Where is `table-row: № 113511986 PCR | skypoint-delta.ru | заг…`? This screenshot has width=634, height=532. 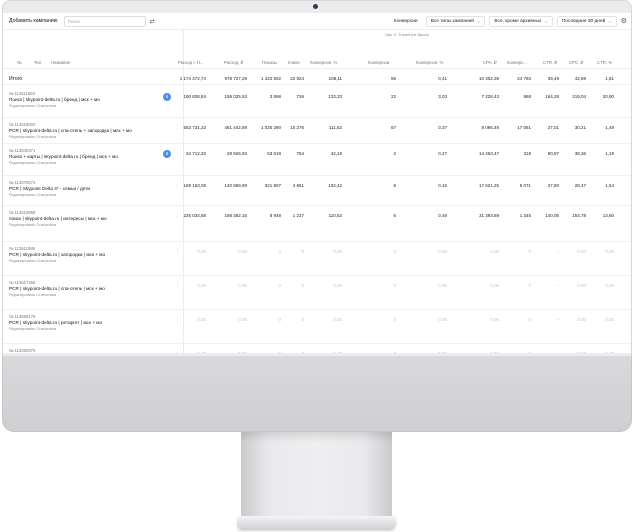
table-row: № 113511986 PCR | skypoint-delta.ru | заг… is located at coordinates (317, 259).